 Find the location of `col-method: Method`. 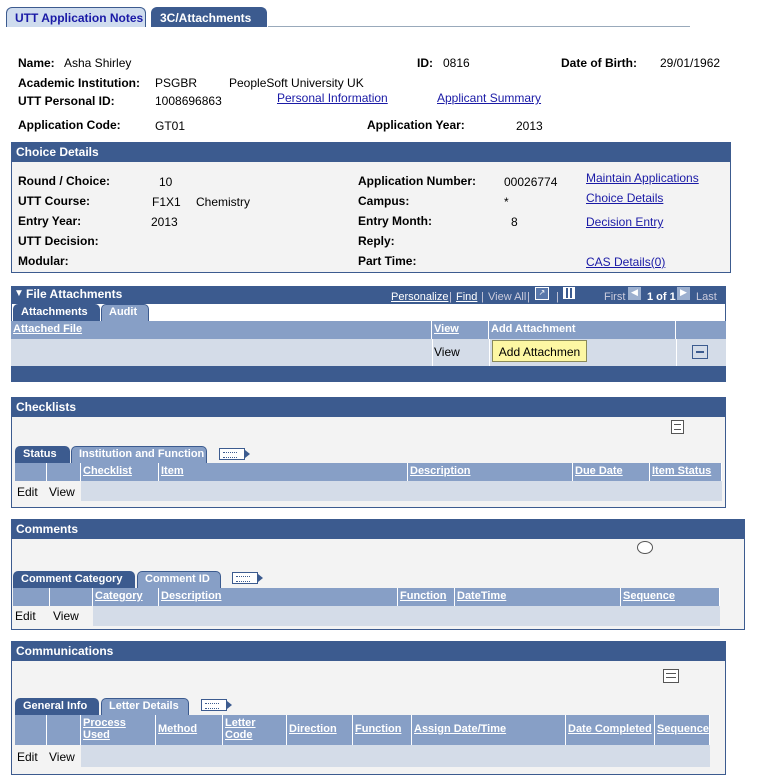

col-method: Method is located at coordinates (189, 730).